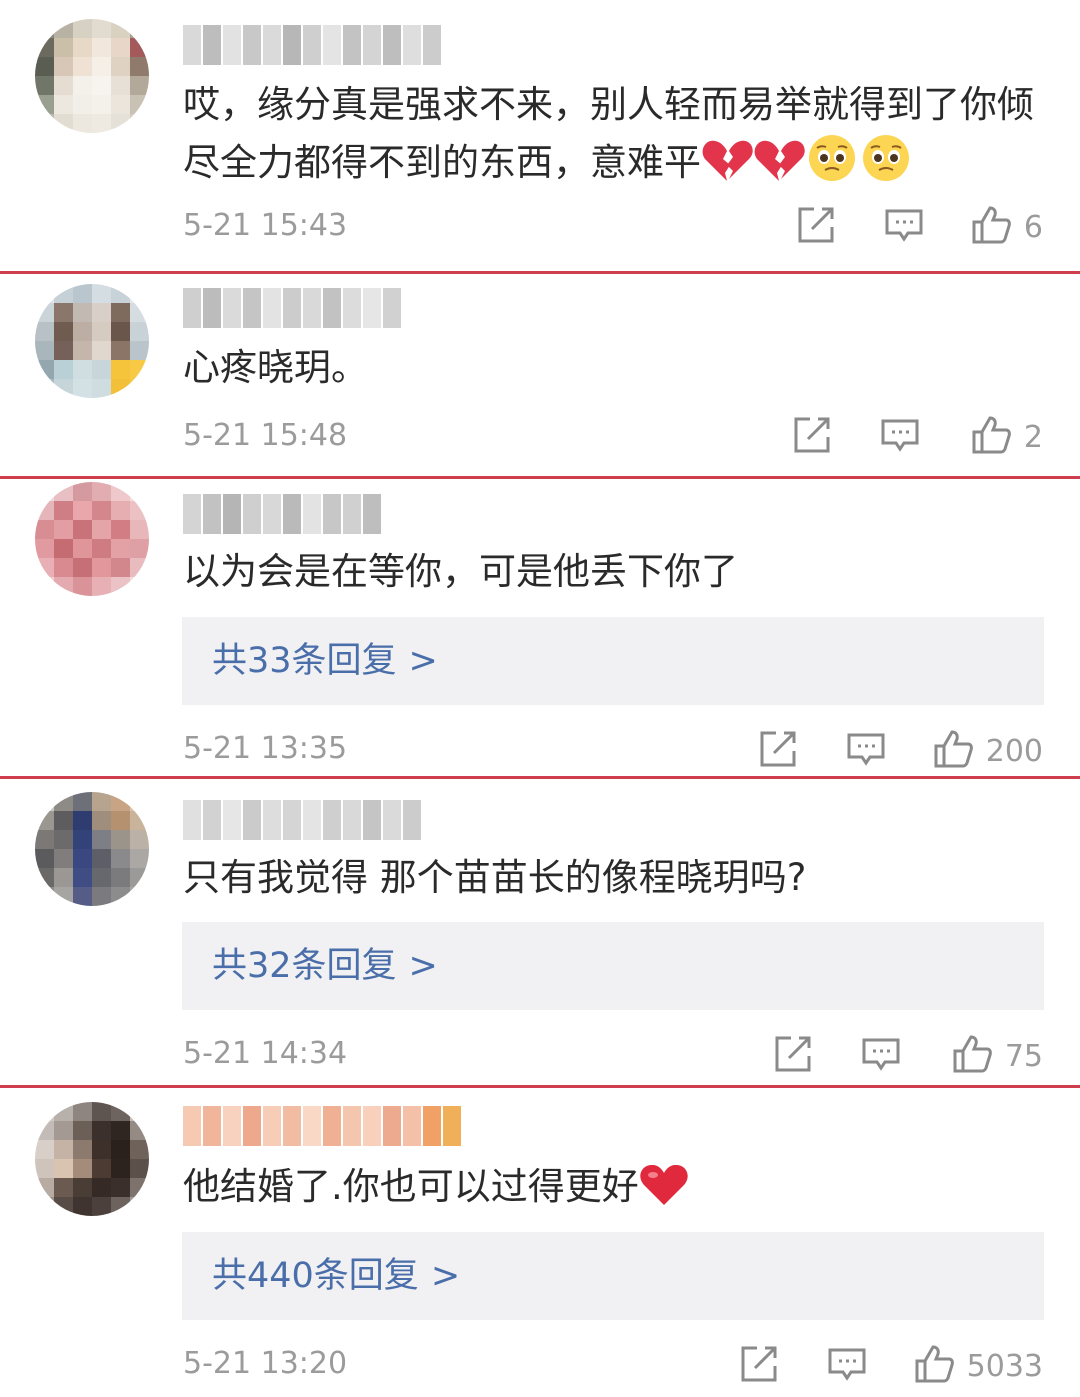  What do you see at coordinates (1033, 227) in the screenshot?
I see `like-count: 6` at bounding box center [1033, 227].